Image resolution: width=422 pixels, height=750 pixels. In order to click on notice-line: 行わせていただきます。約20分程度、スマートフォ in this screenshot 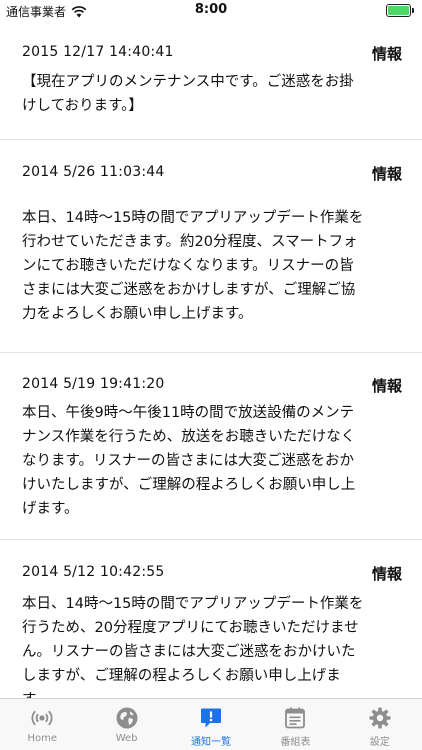, I will do `click(190, 242)`.